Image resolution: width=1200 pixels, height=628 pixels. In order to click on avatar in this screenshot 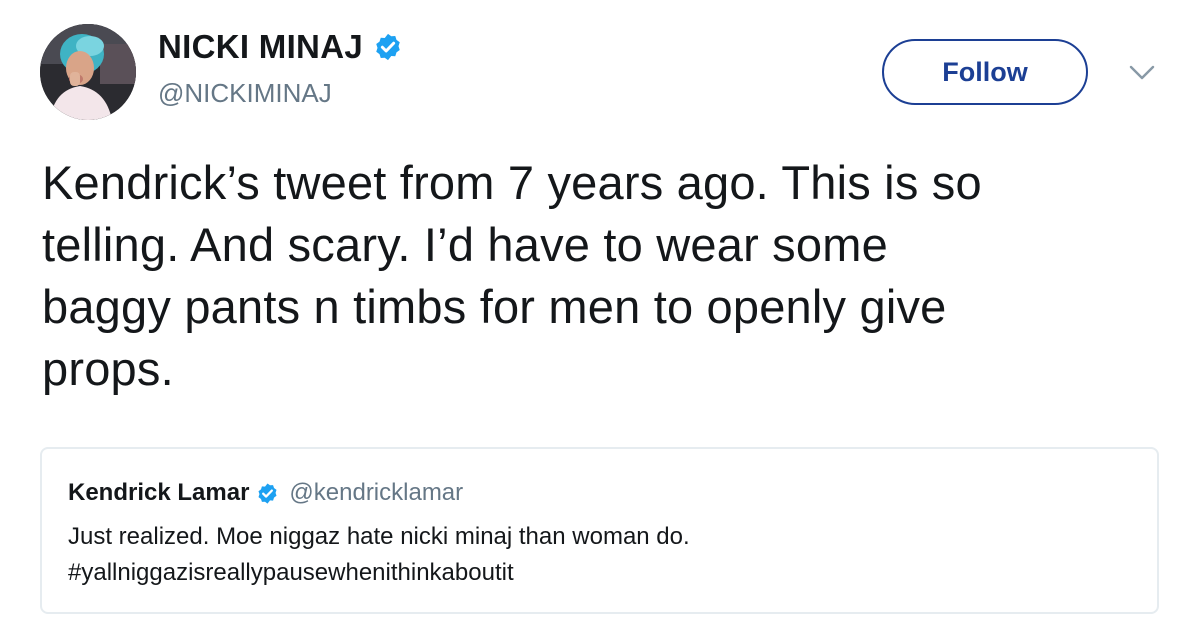, I will do `click(88, 72)`.